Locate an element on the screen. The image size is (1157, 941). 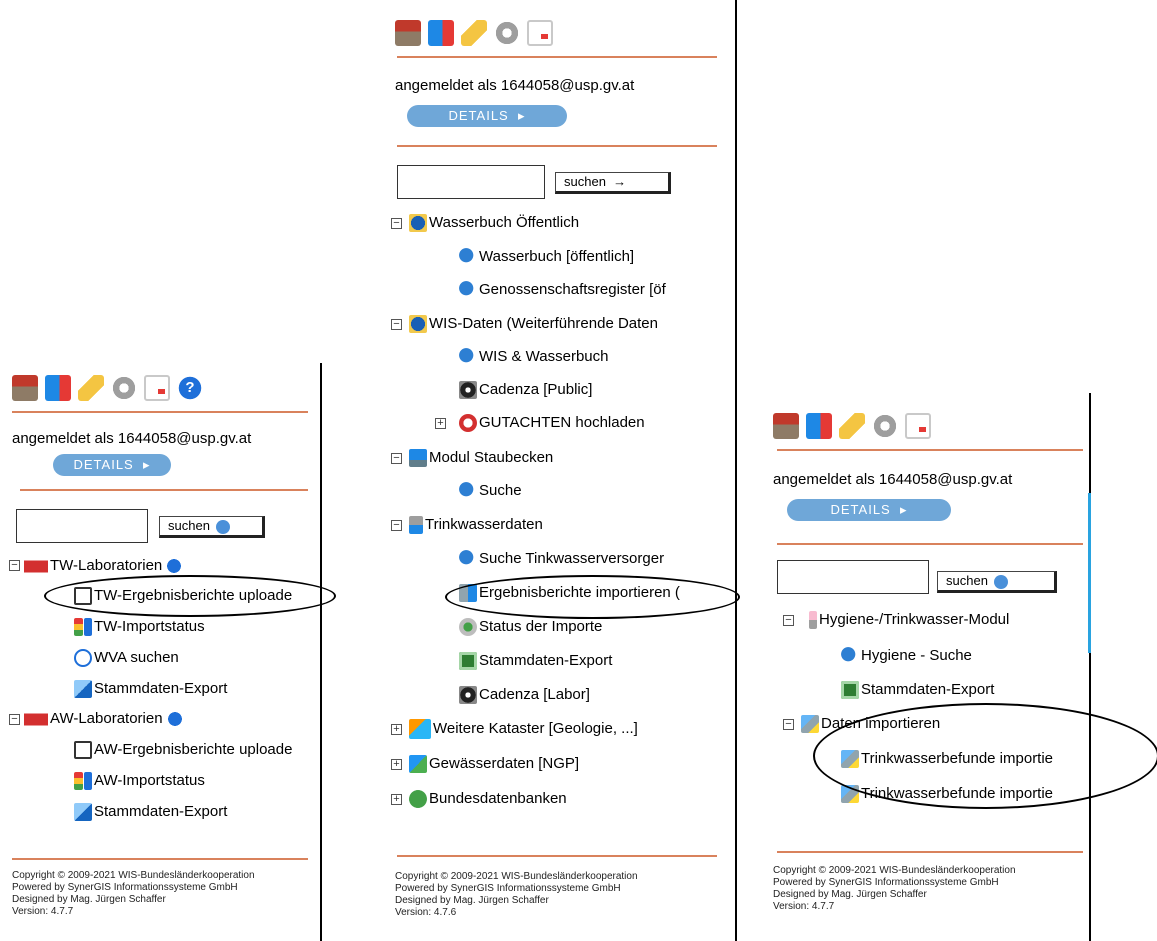
excel-icon is located at coordinates (468, 661).